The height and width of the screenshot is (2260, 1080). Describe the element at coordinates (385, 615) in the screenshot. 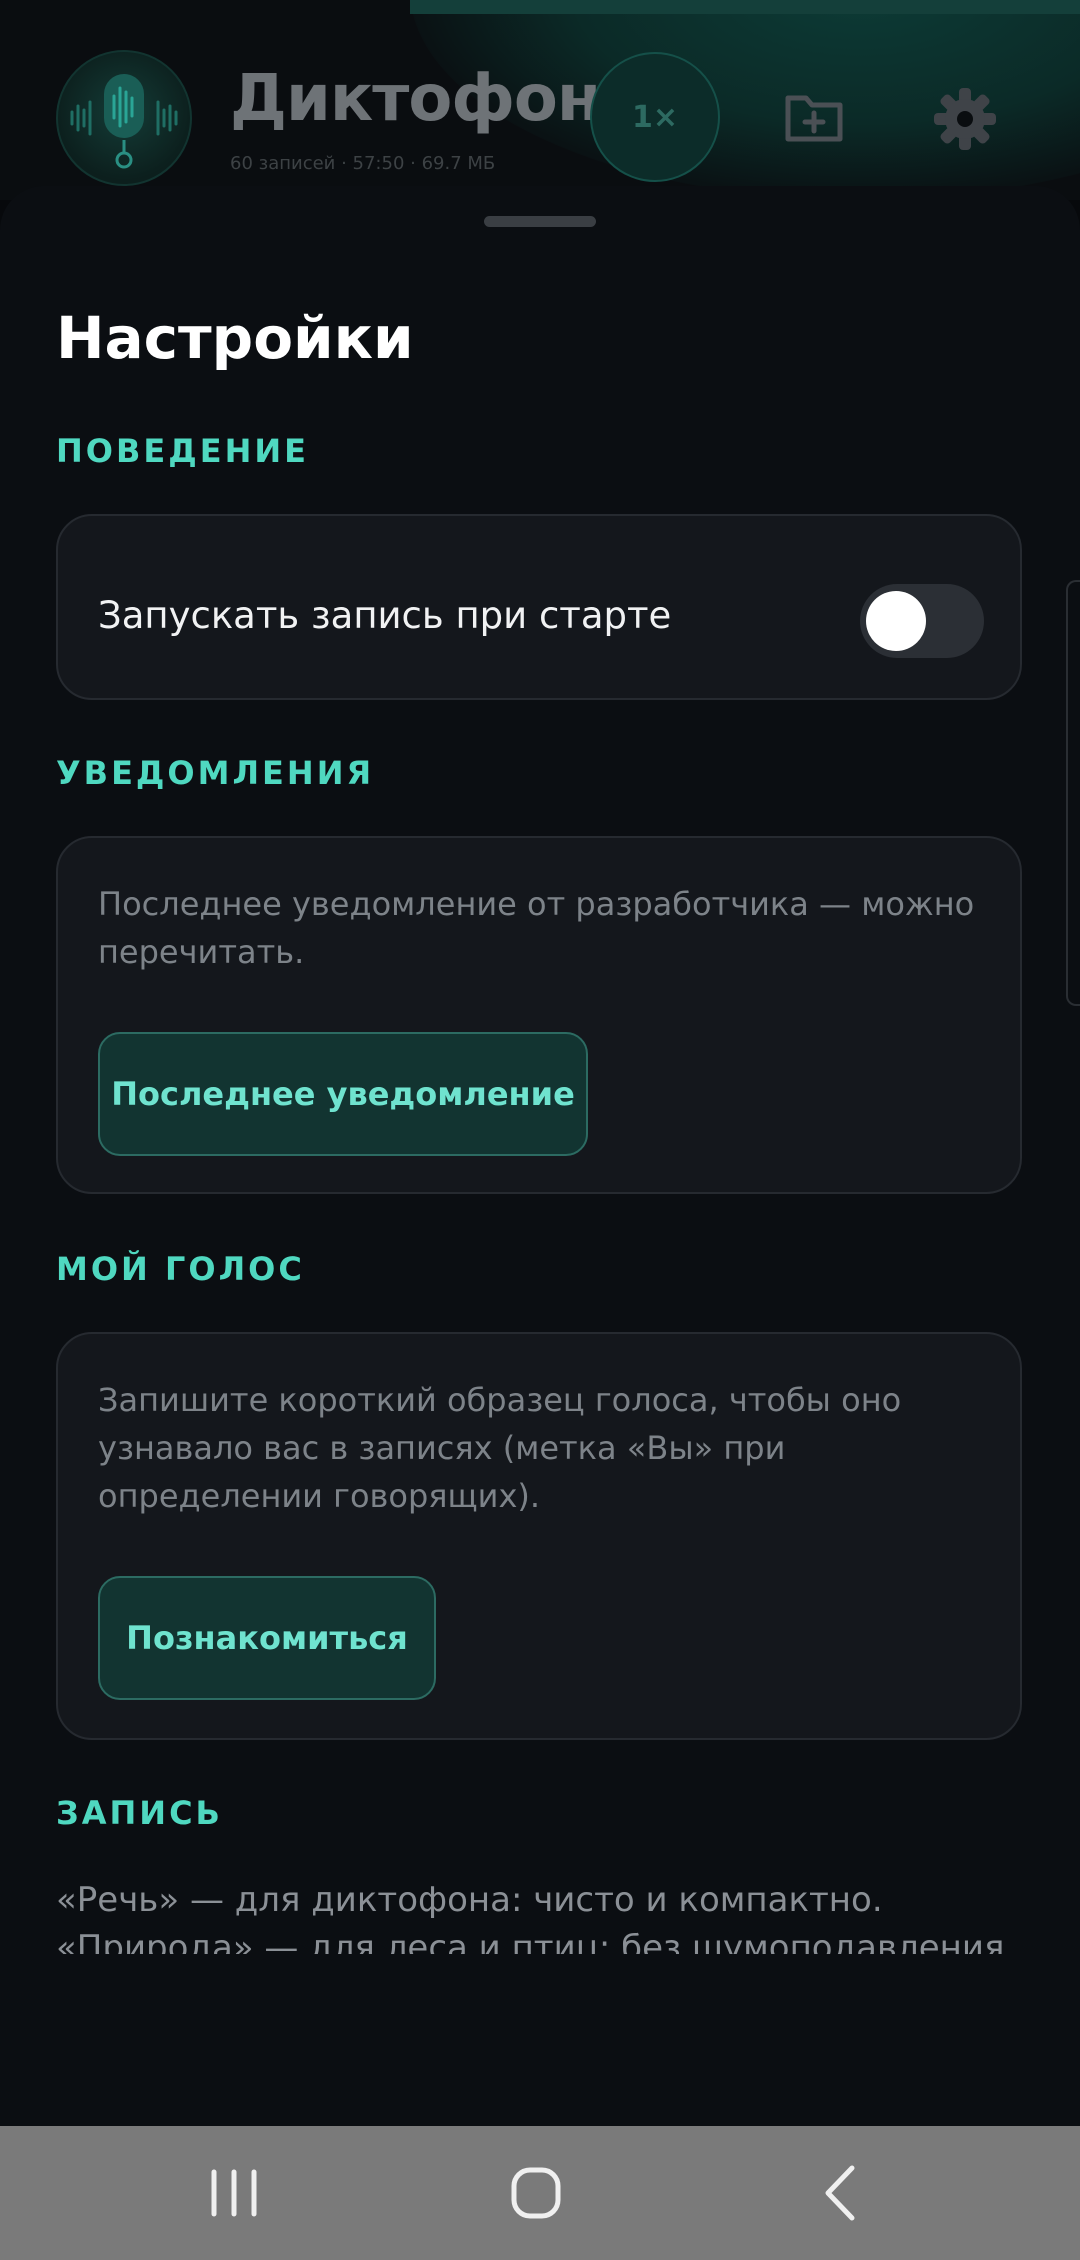

I see `autostart-label: Запускать запись при старте` at that location.